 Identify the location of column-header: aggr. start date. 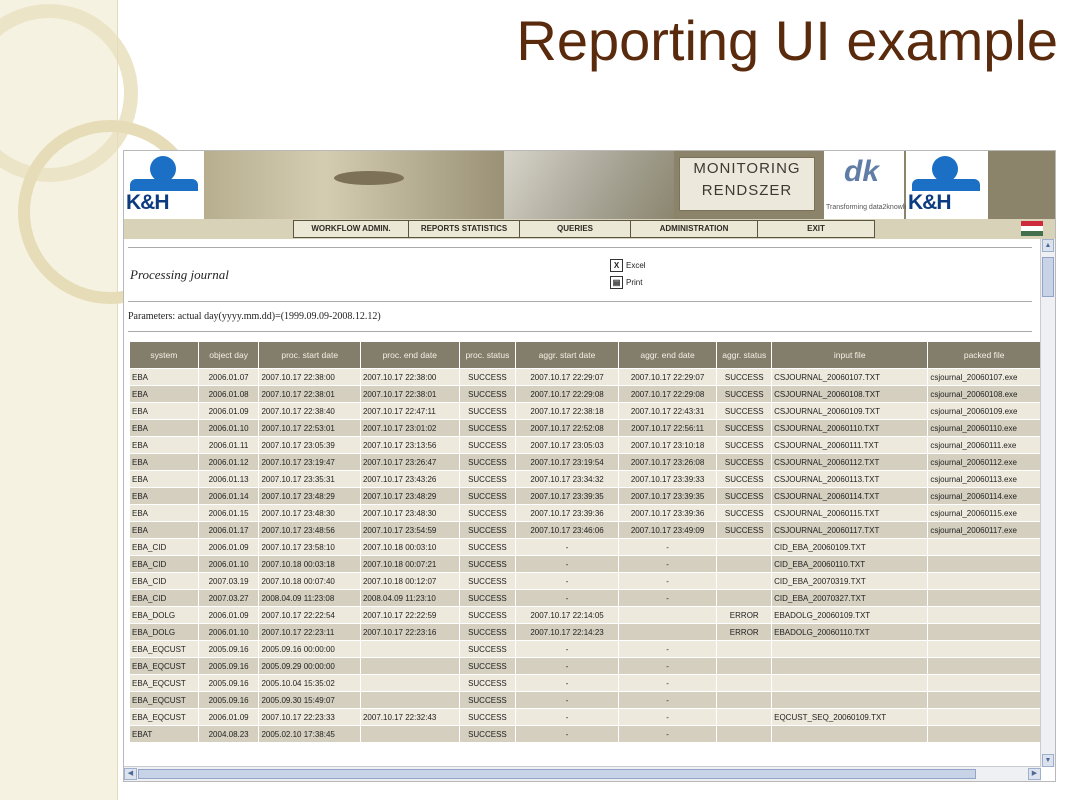
(567, 355).